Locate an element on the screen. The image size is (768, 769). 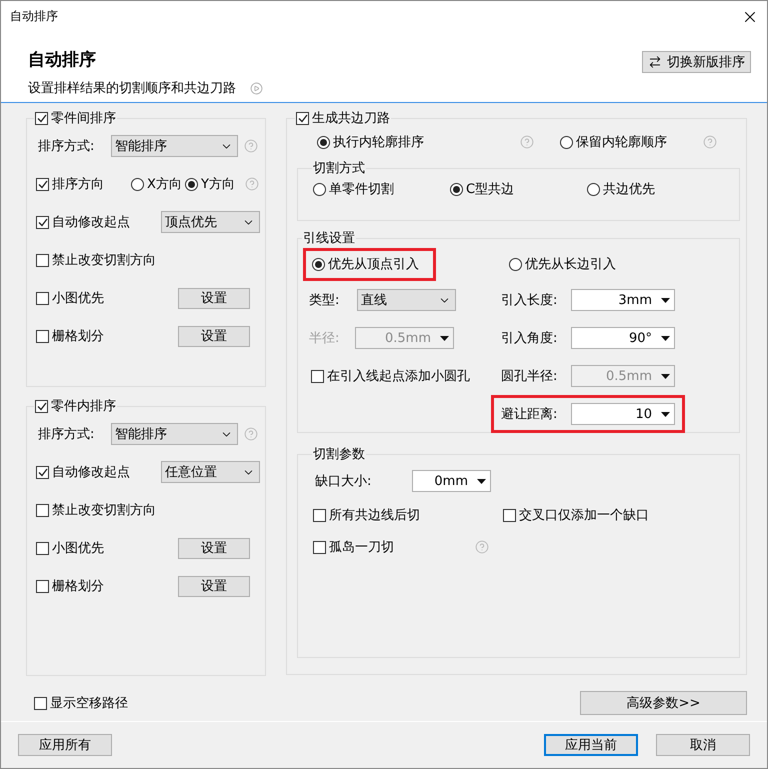
group-title: 切割参数 is located at coordinates (339, 454).